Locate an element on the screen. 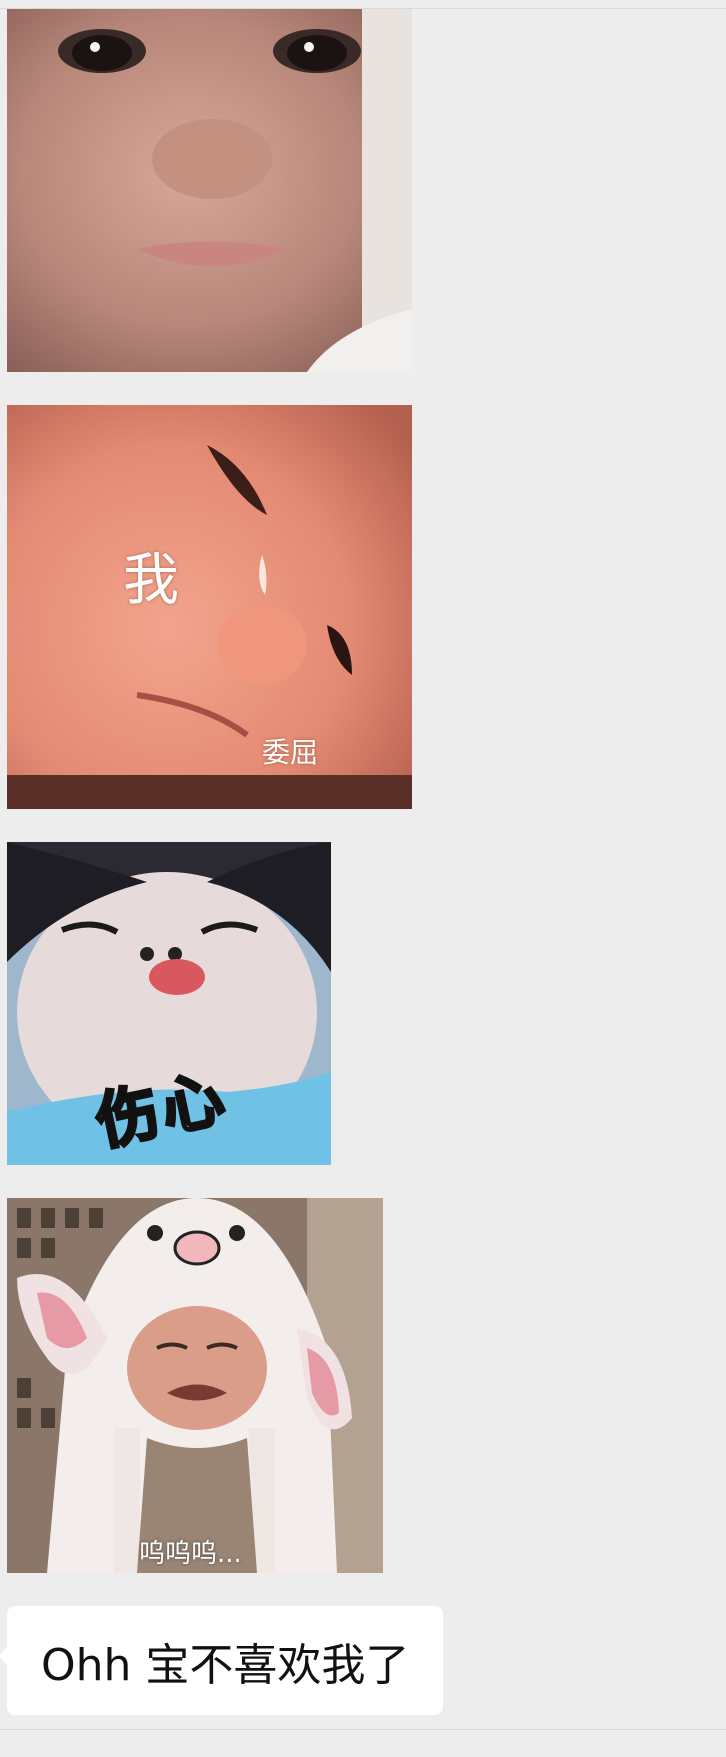  sticker-caption-large: 我 is located at coordinates (151, 580).